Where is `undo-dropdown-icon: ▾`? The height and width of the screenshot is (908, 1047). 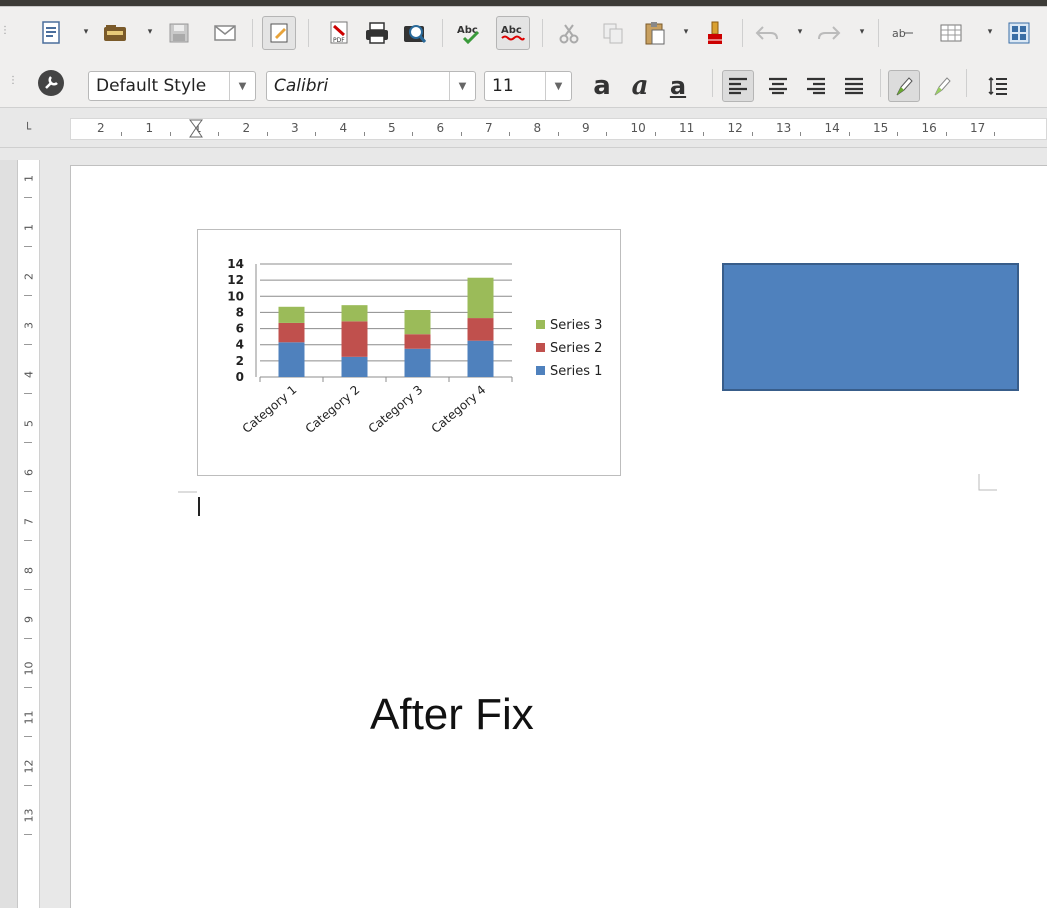
undo-dropdown-icon: ▾ is located at coordinates (800, 31).